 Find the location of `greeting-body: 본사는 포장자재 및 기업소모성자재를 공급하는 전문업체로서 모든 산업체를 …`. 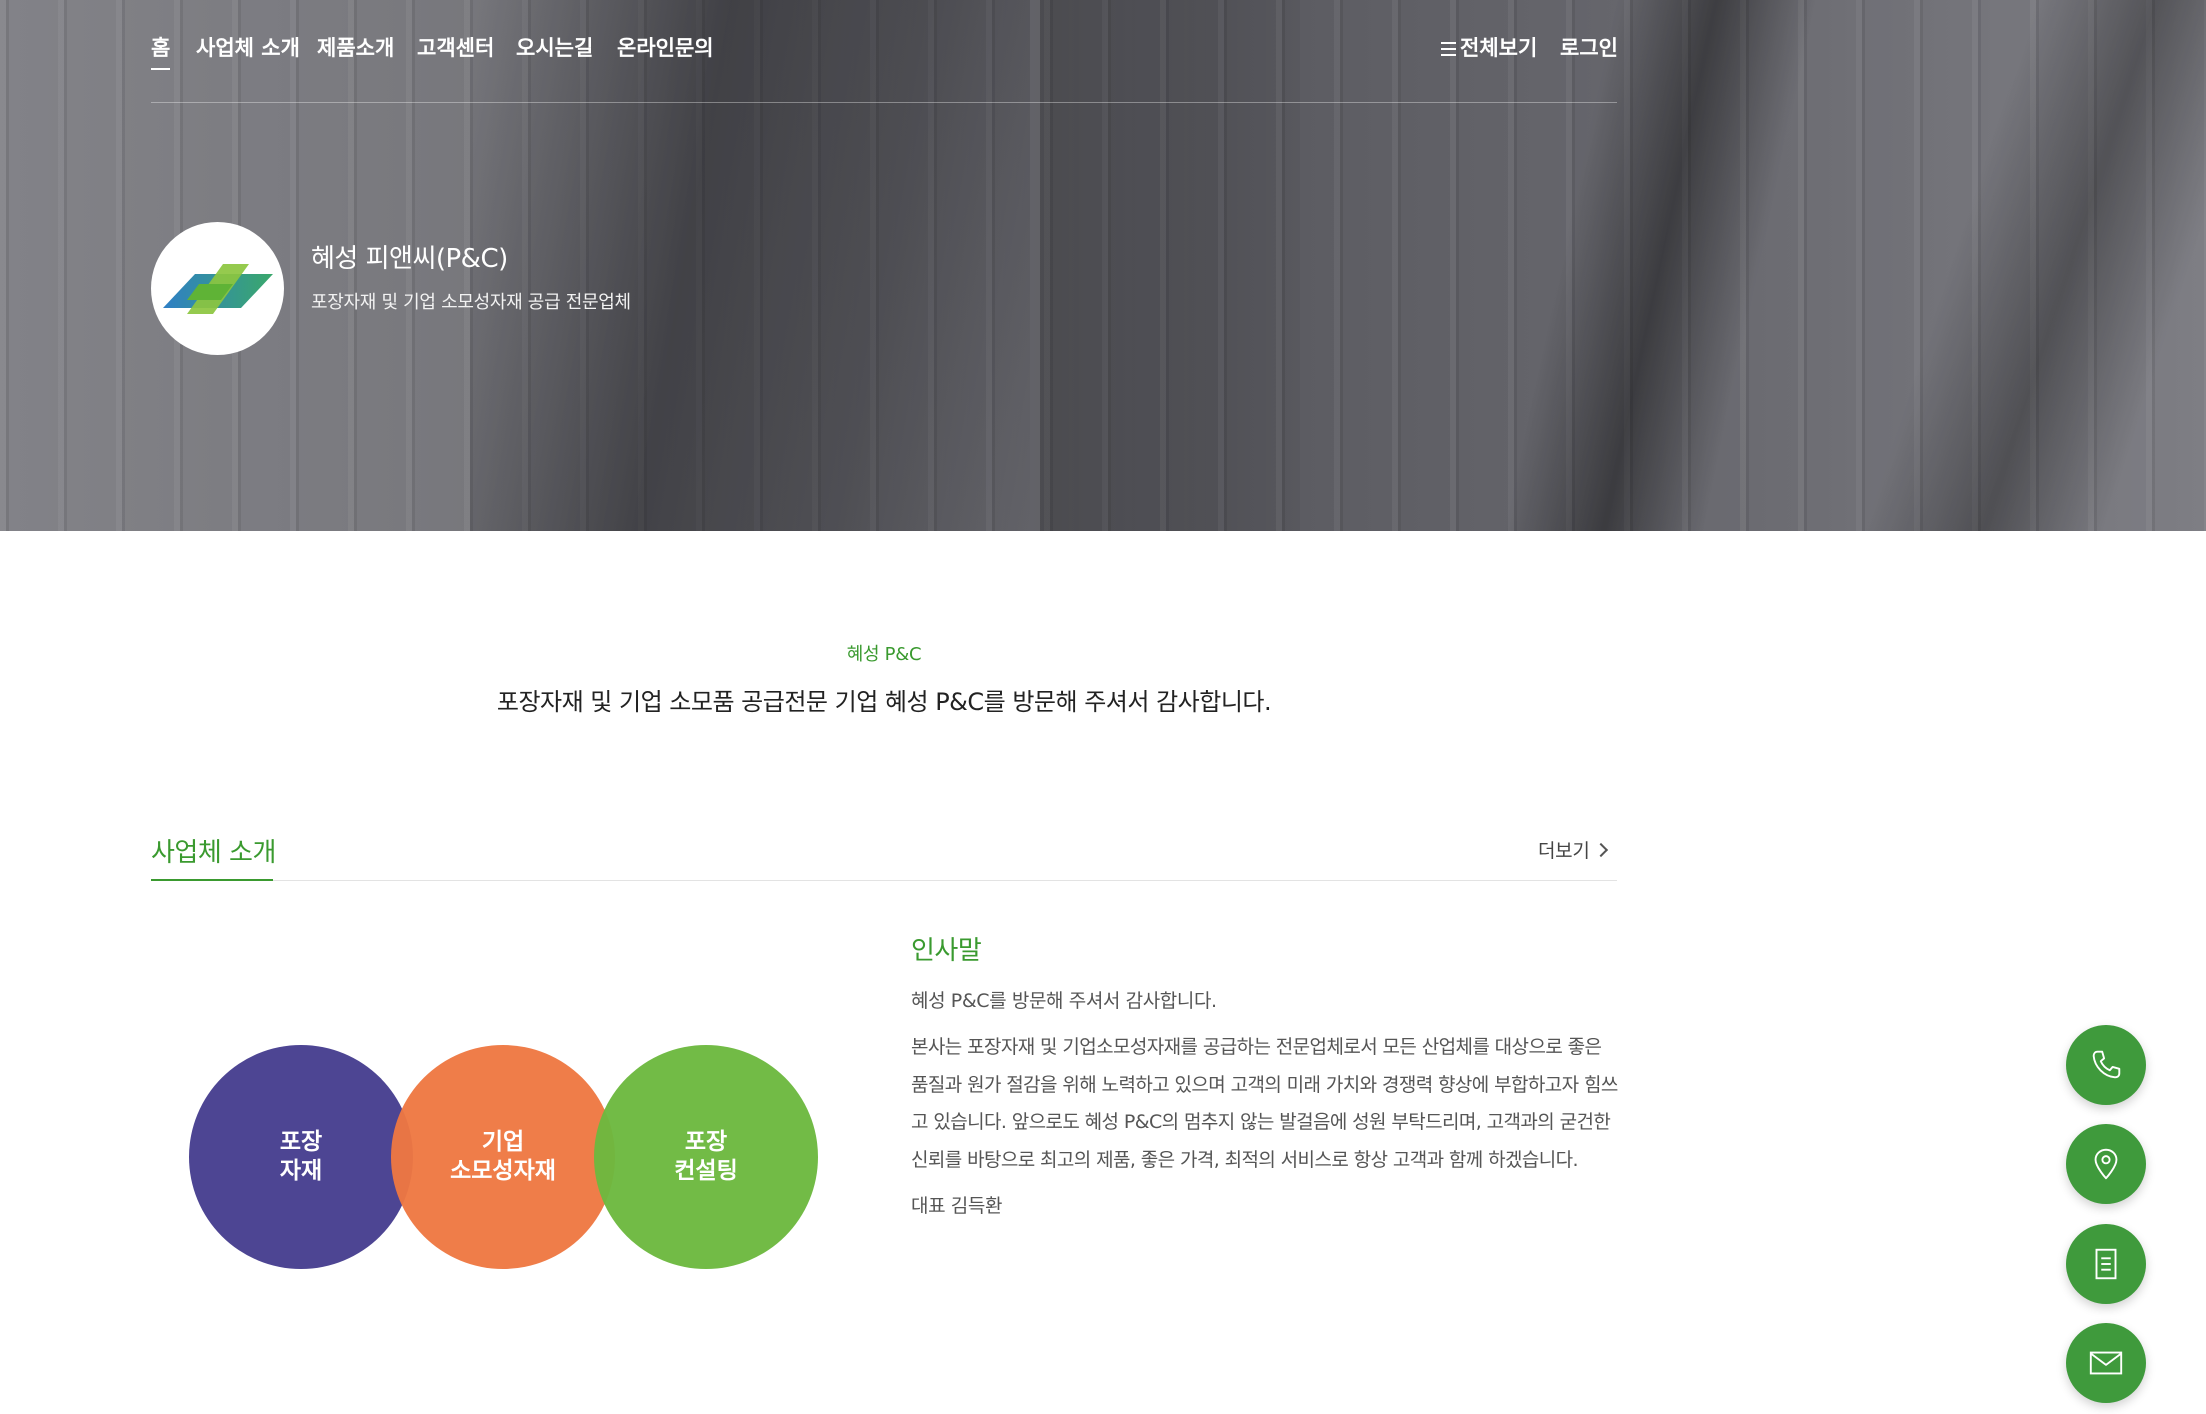

greeting-body: 본사는 포장자재 및 기업소모성자재를 공급하는 전문업체로서 모든 산업체를 … is located at coordinates (1264, 1103).